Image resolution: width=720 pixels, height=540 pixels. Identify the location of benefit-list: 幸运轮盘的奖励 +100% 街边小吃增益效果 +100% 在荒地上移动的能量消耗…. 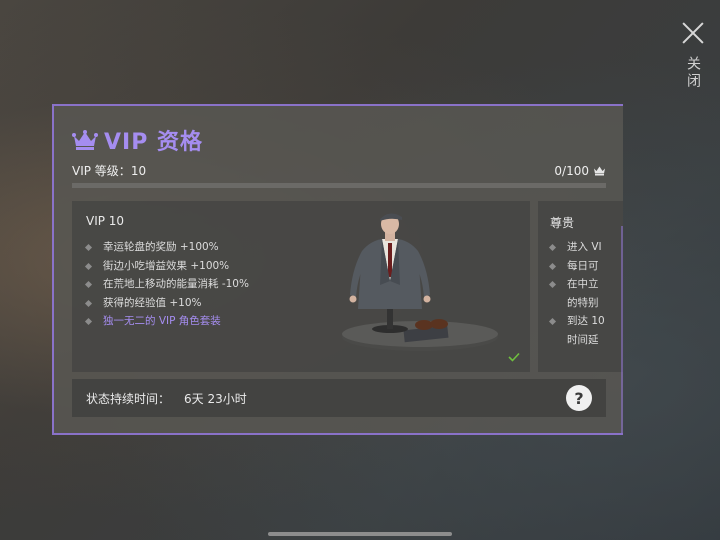
(166, 284).